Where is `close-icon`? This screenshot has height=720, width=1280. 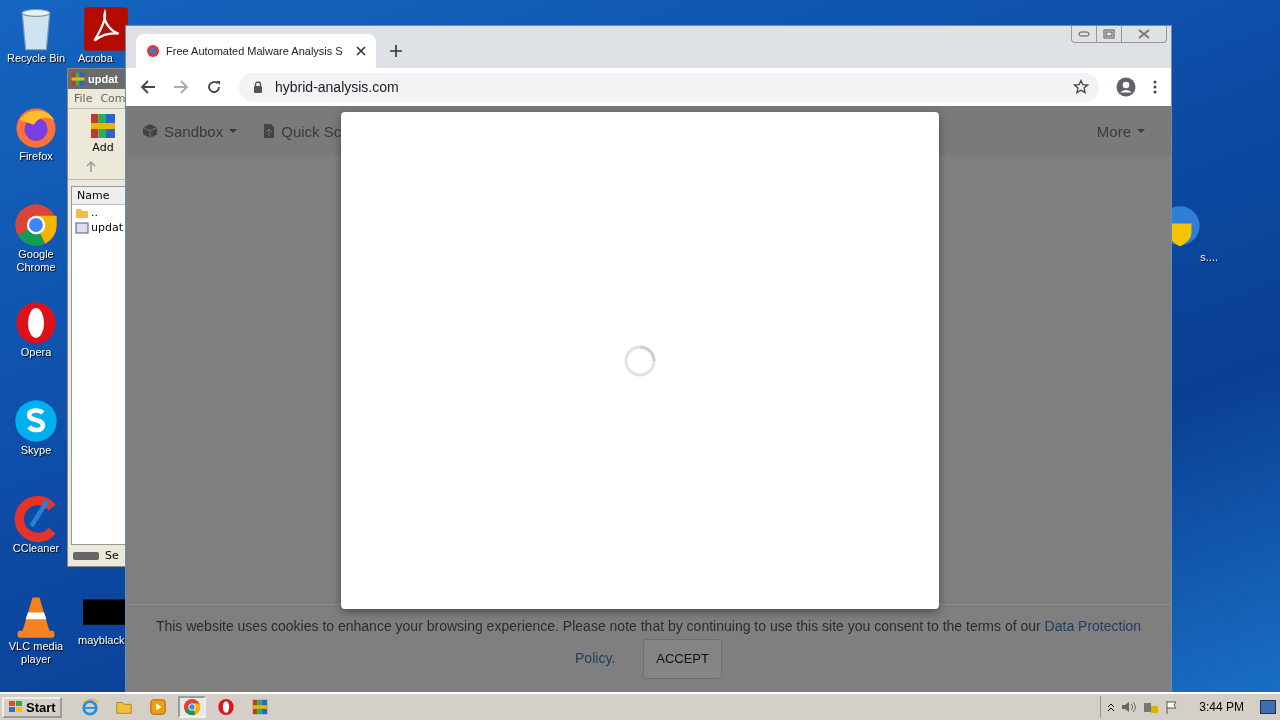 close-icon is located at coordinates (361, 51).